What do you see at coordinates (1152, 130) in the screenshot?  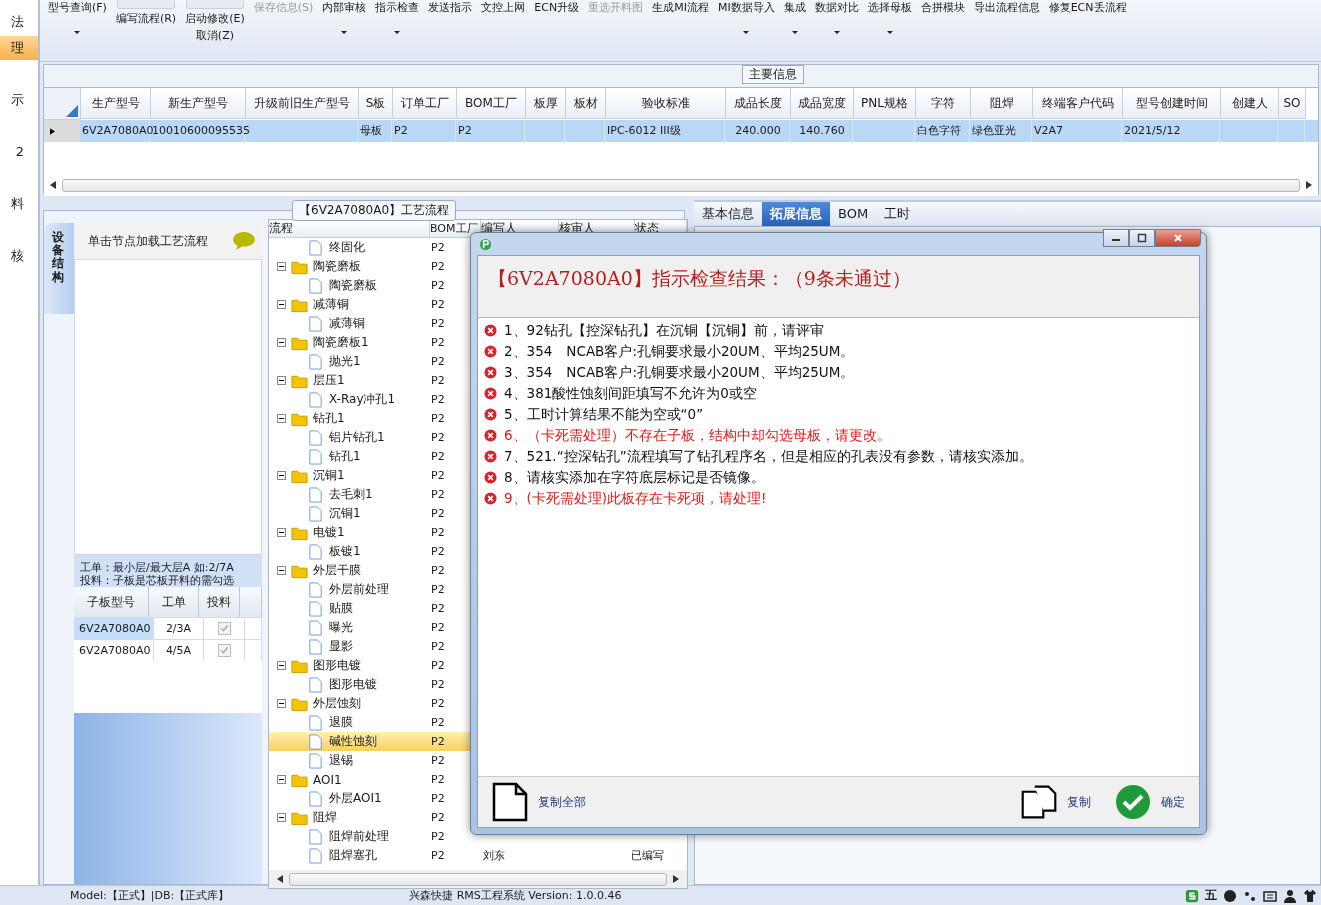 I see `table-cell: 2021/5/12` at bounding box center [1152, 130].